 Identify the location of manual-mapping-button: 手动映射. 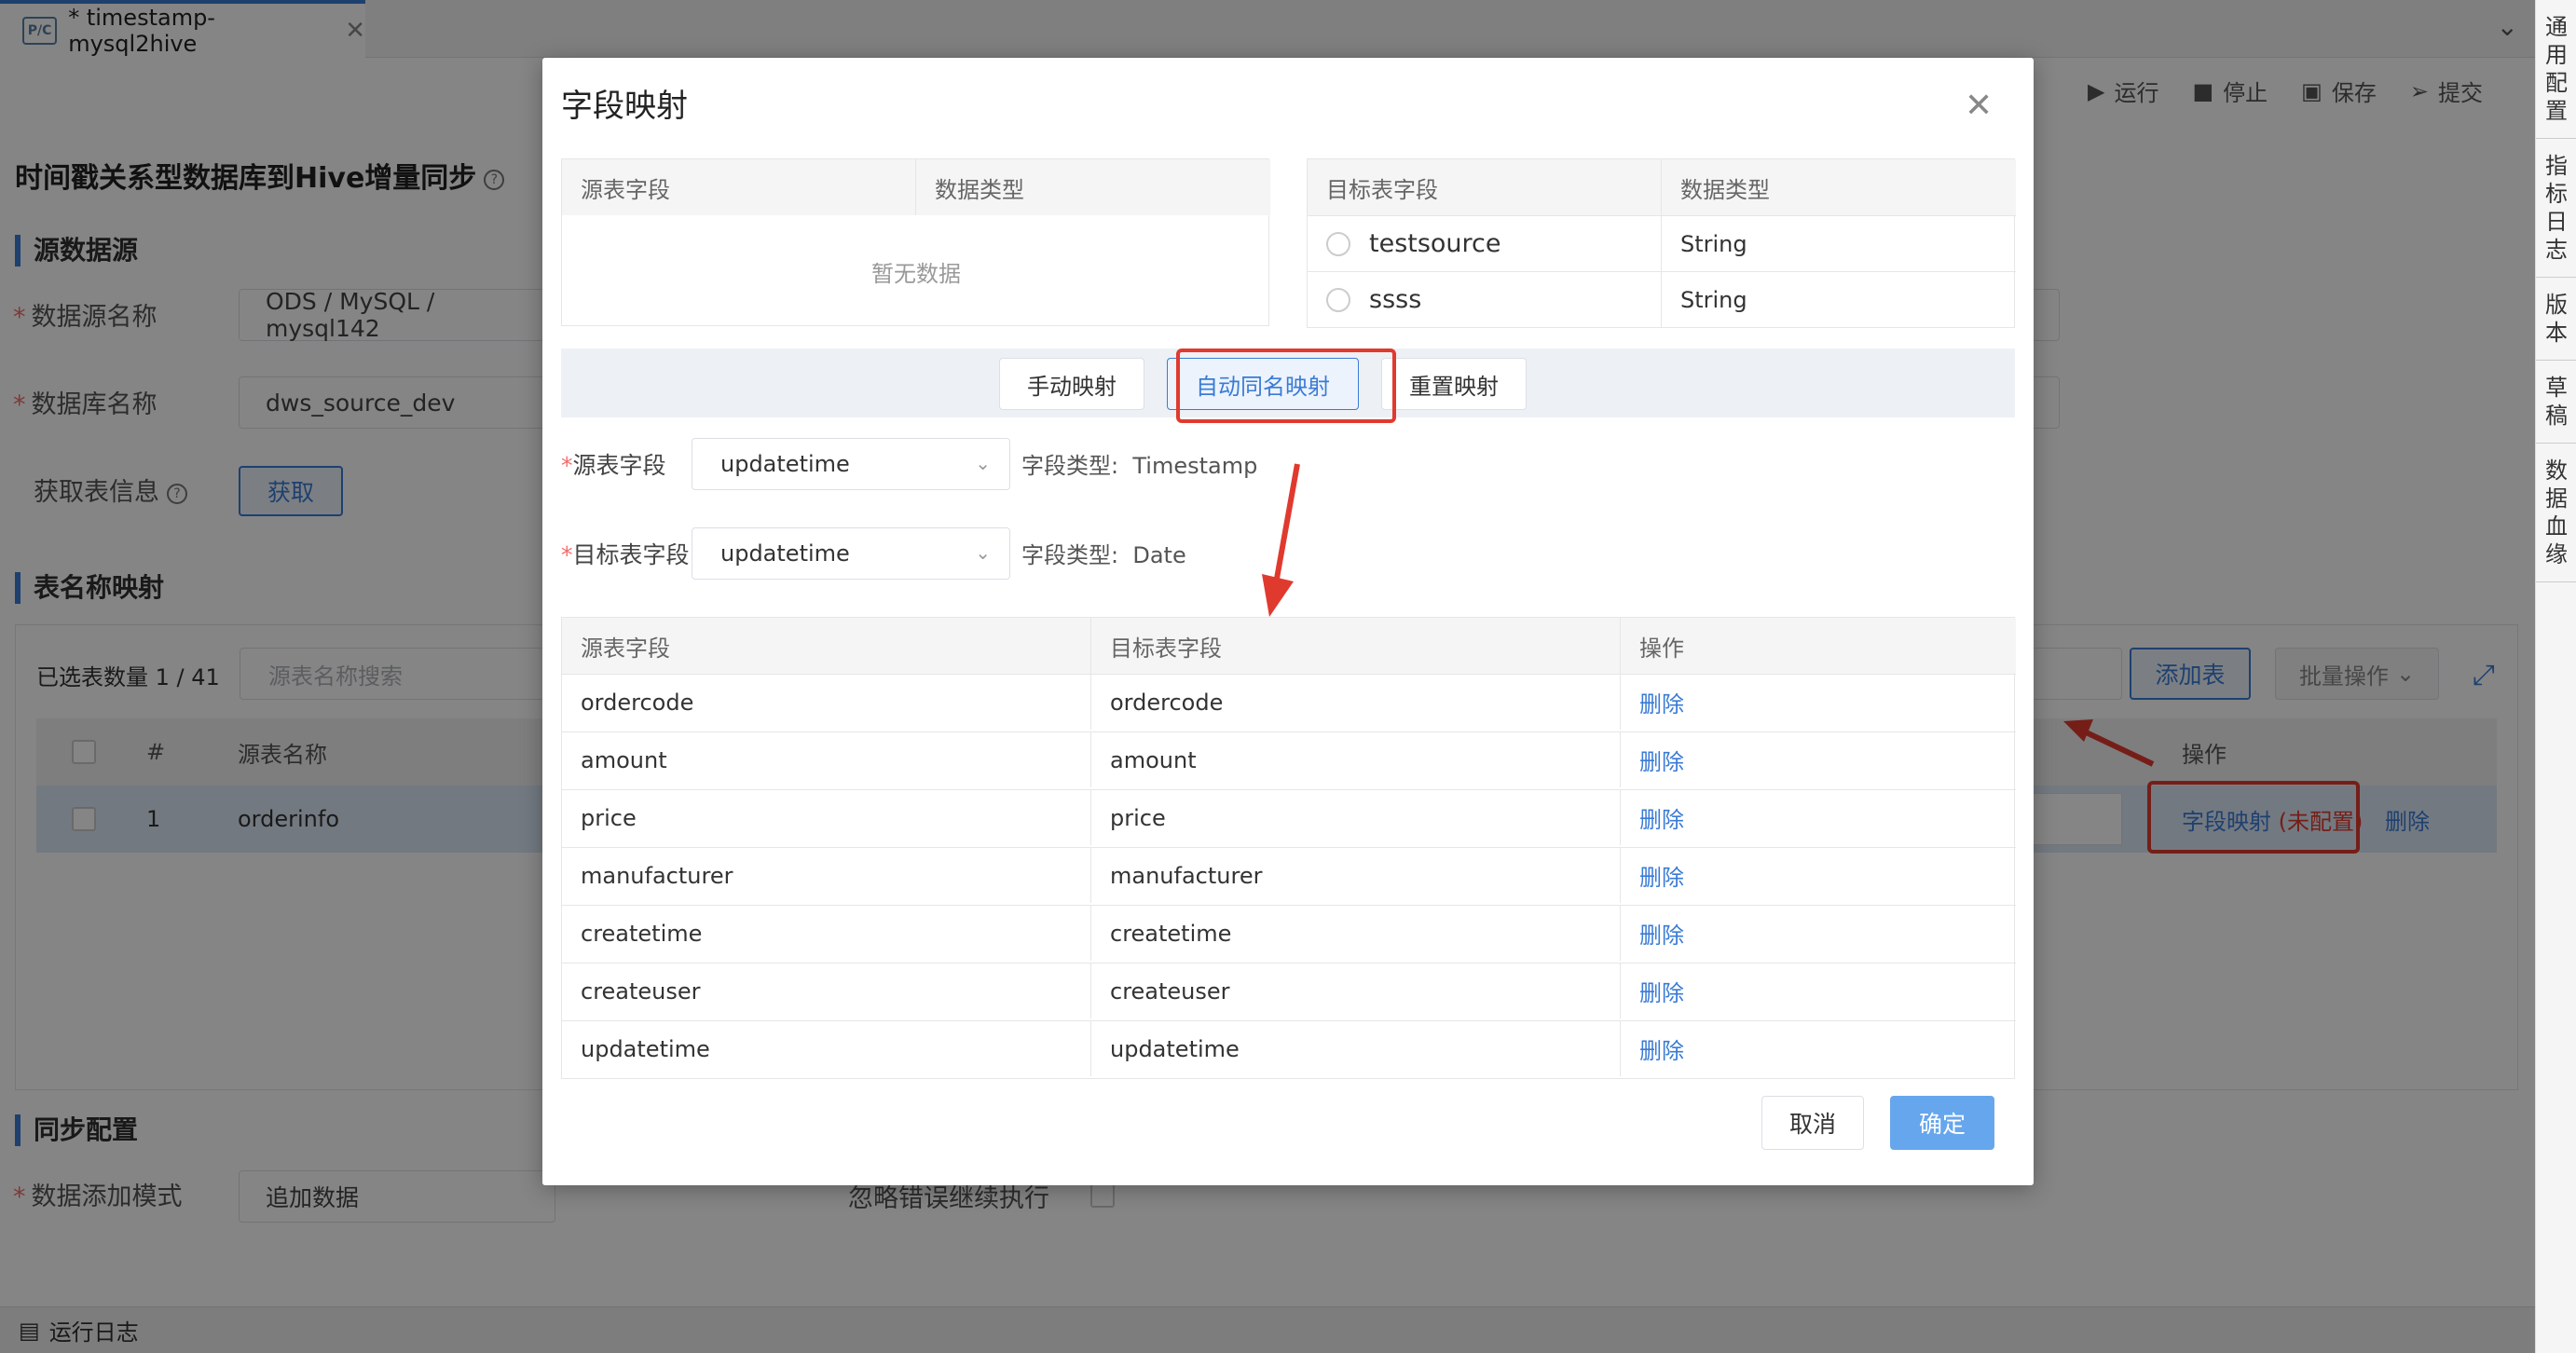
(1071, 384).